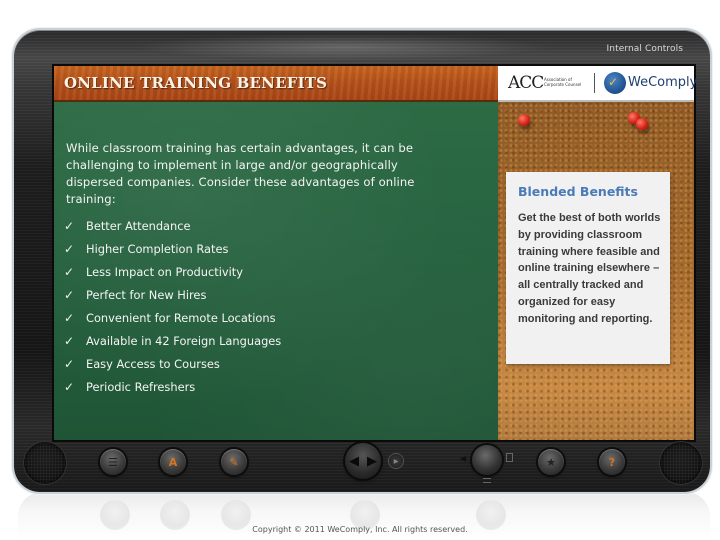 The height and width of the screenshot is (540, 720). What do you see at coordinates (157, 248) in the screenshot?
I see `list-item-label: Higher Completion Rates` at bounding box center [157, 248].